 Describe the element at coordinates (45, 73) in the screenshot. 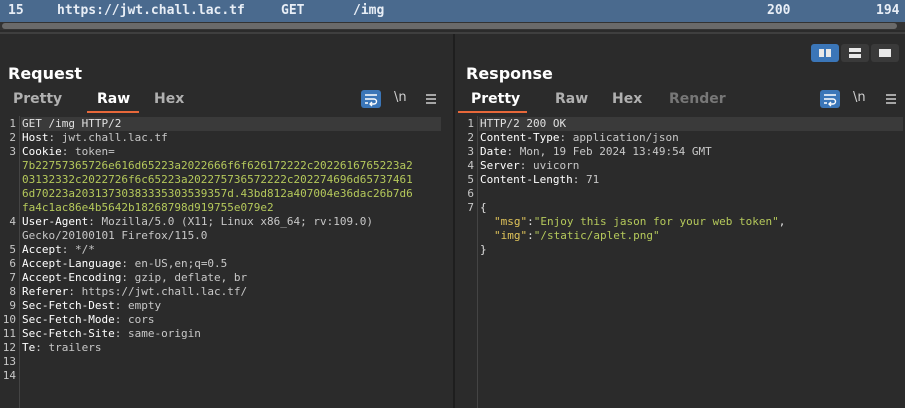

I see `request-title: Request` at that location.